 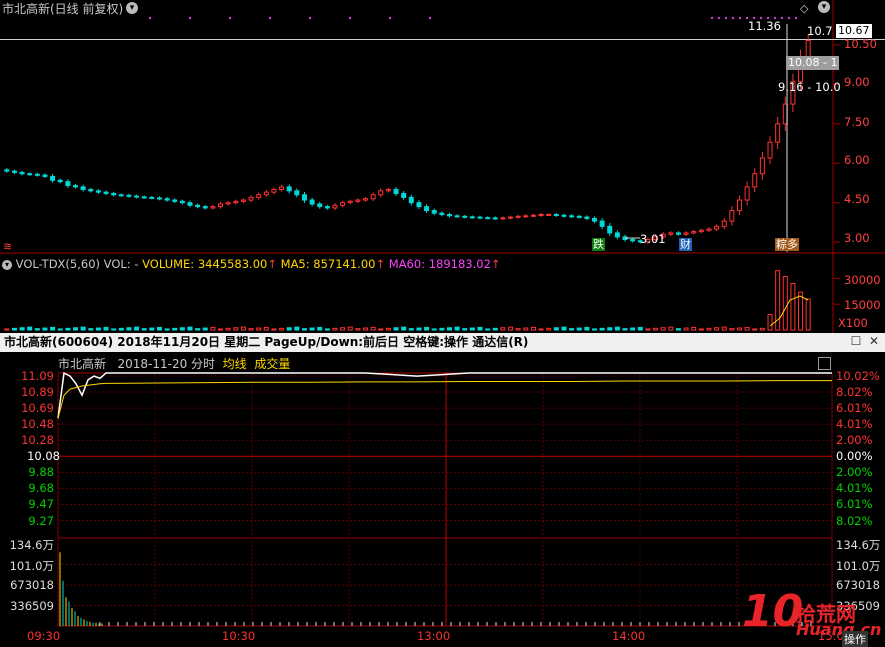 I want to click on volume-tick-right: 101.0万, so click(x=858, y=565).